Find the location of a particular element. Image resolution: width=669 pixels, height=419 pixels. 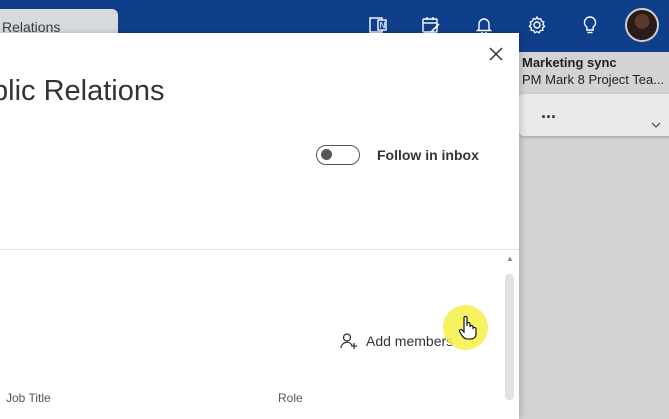

toggle-knob is located at coordinates (326, 154).